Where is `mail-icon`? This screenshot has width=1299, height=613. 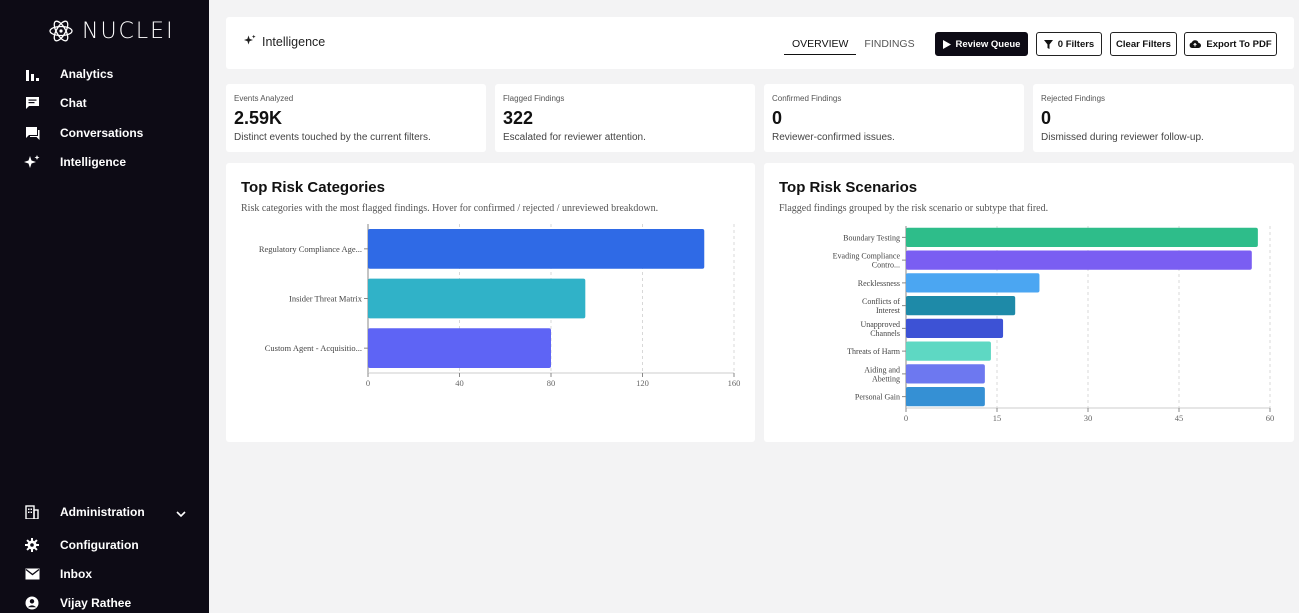 mail-icon is located at coordinates (32, 574).